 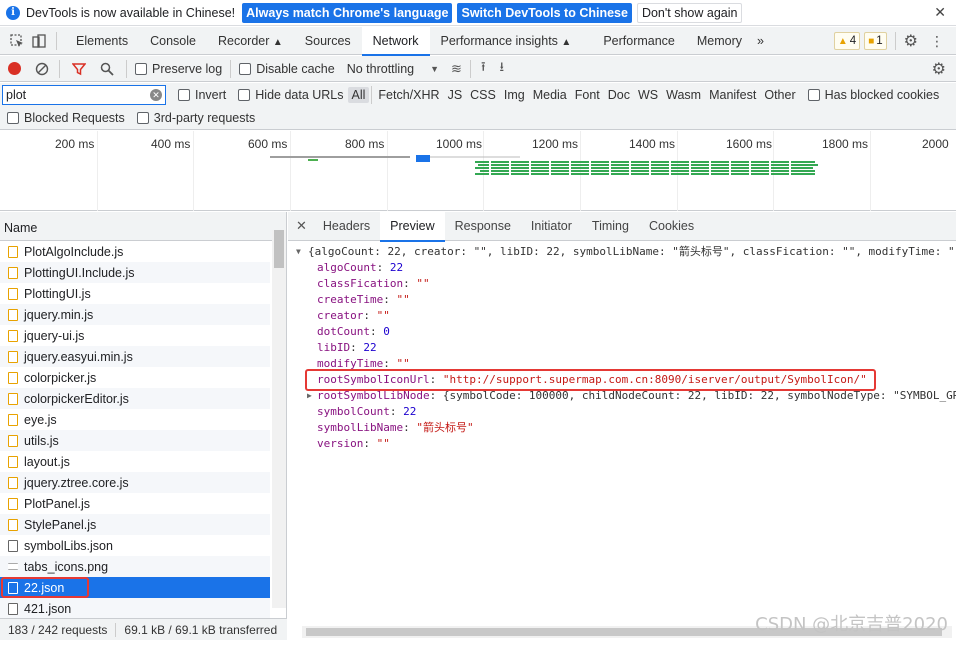 I want to click on clear-icon, so click(x=42, y=69).